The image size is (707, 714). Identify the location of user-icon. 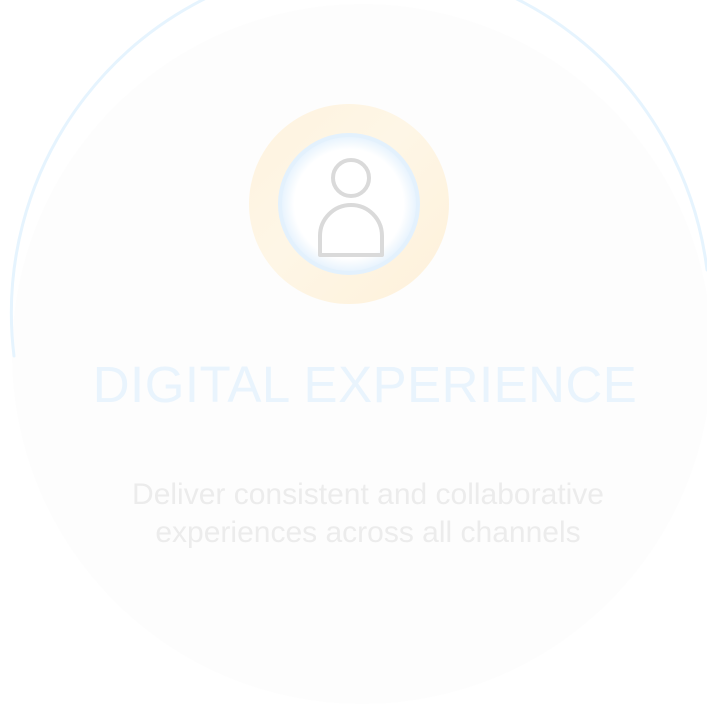
(349, 204).